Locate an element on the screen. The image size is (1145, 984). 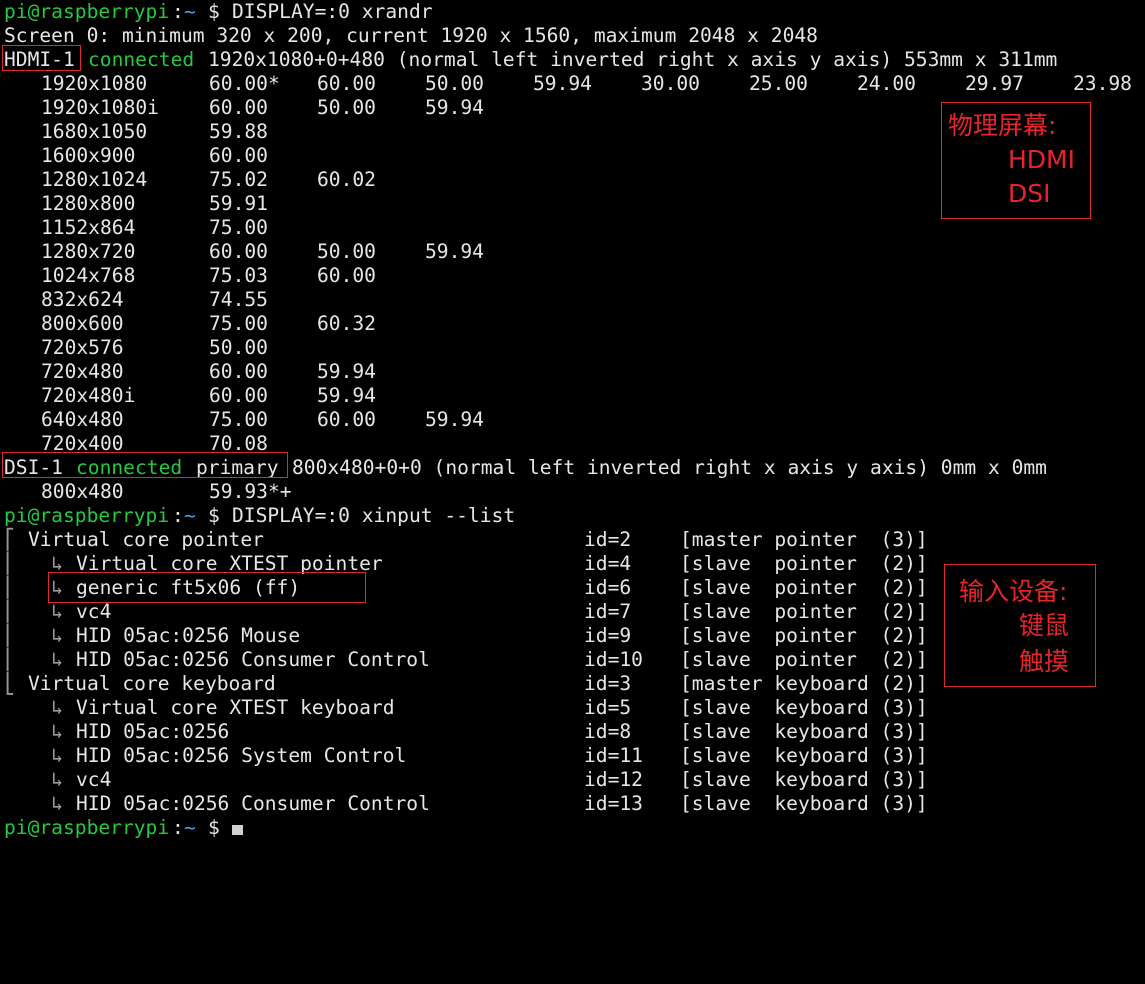
mode-refresh-rate: 75.00 is located at coordinates (238, 419).